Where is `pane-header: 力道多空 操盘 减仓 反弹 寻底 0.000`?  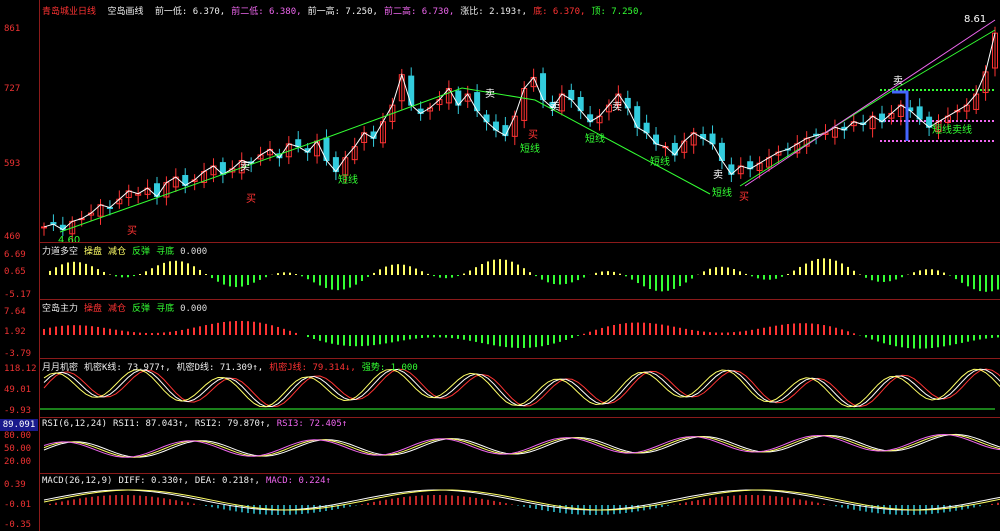
pane-header: 力道多空 操盘 减仓 反弹 寻底 0.000 is located at coordinates (127, 250).